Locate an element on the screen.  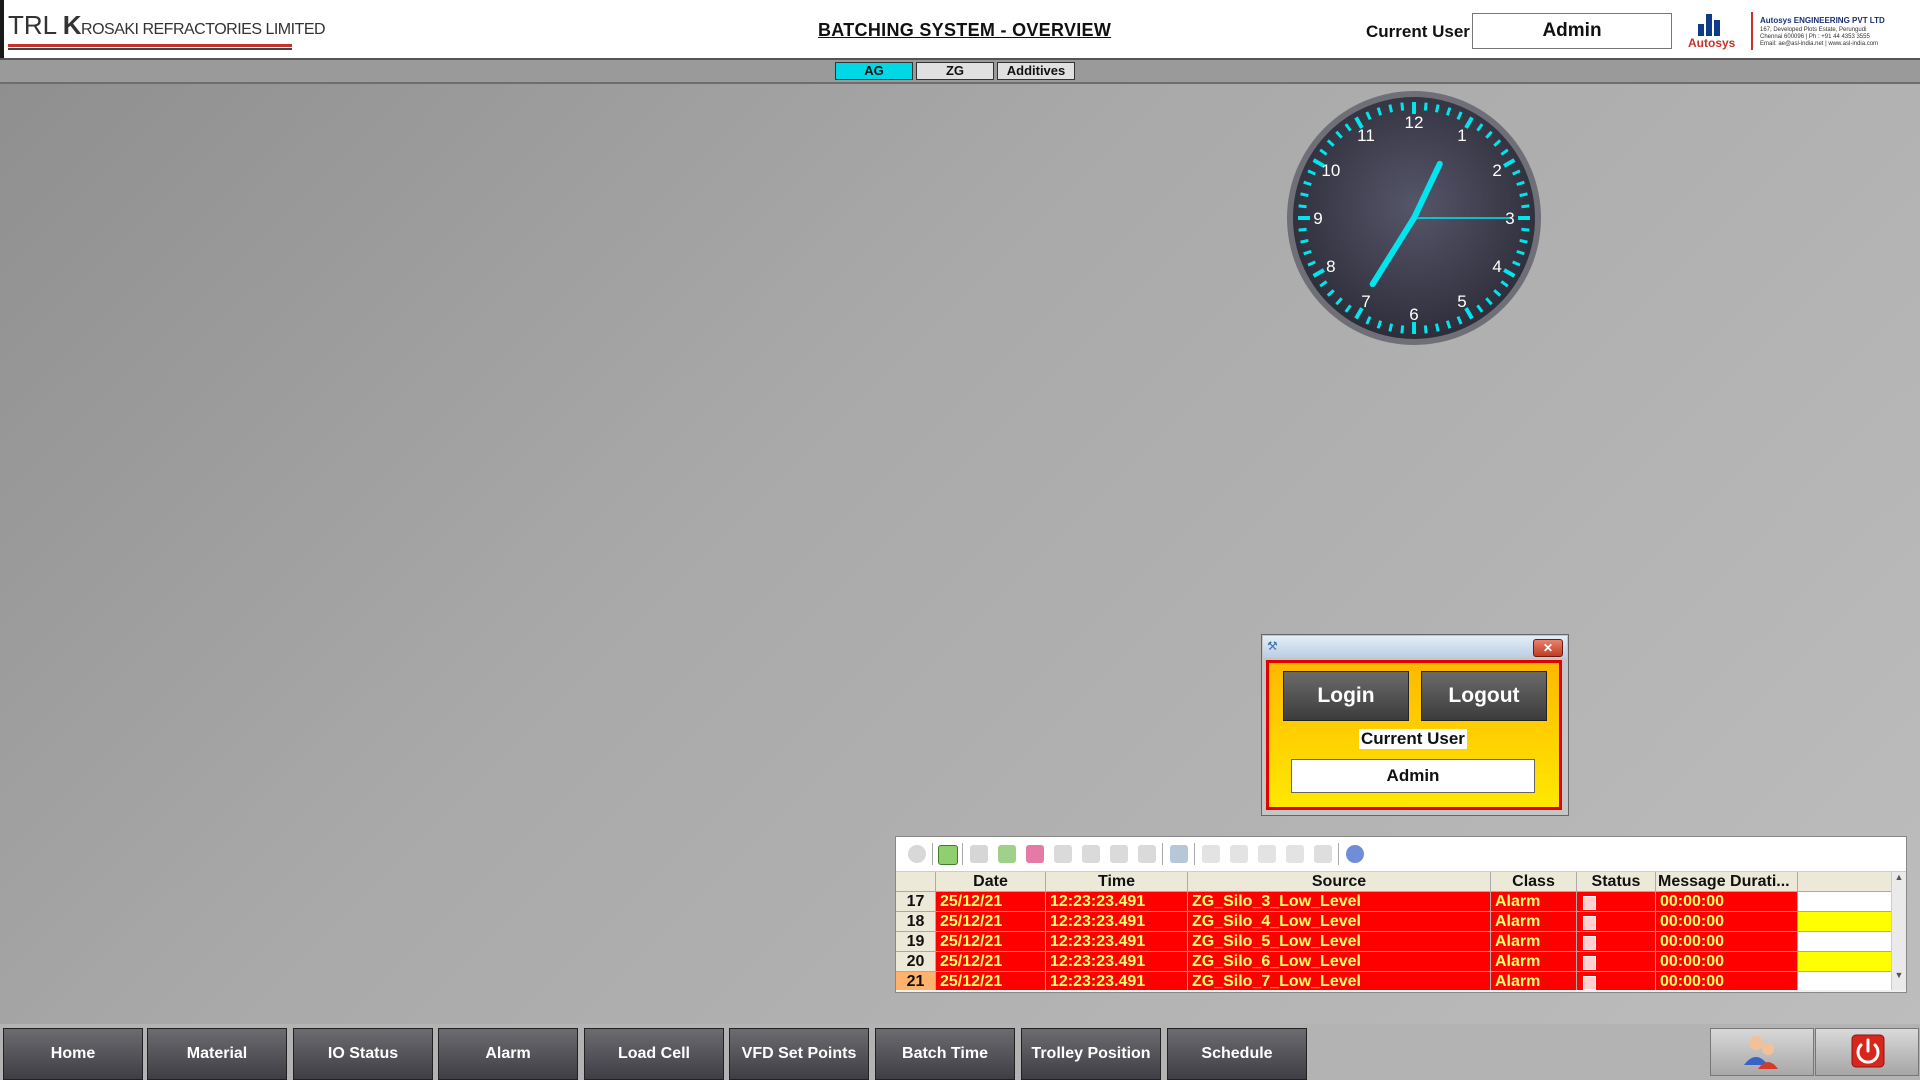
logout-button: Logout is located at coordinates (1484, 696).